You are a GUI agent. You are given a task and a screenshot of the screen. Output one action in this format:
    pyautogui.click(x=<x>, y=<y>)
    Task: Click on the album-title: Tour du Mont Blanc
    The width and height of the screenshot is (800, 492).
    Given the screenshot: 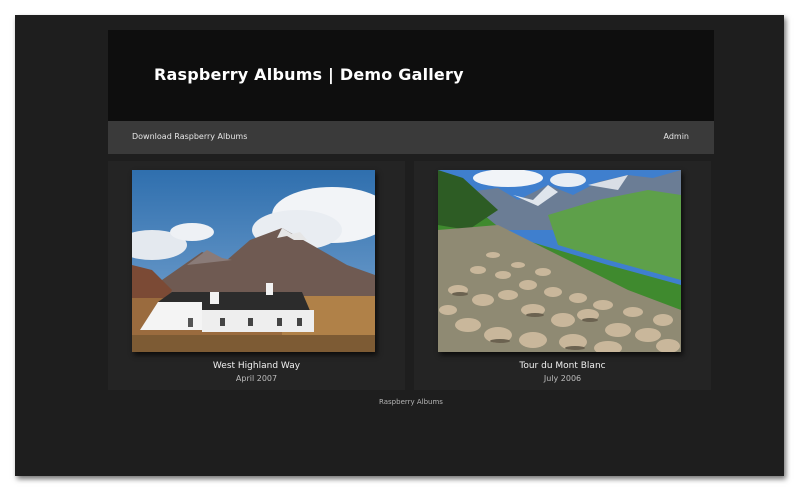 What is the action you would take?
    pyautogui.click(x=562, y=366)
    